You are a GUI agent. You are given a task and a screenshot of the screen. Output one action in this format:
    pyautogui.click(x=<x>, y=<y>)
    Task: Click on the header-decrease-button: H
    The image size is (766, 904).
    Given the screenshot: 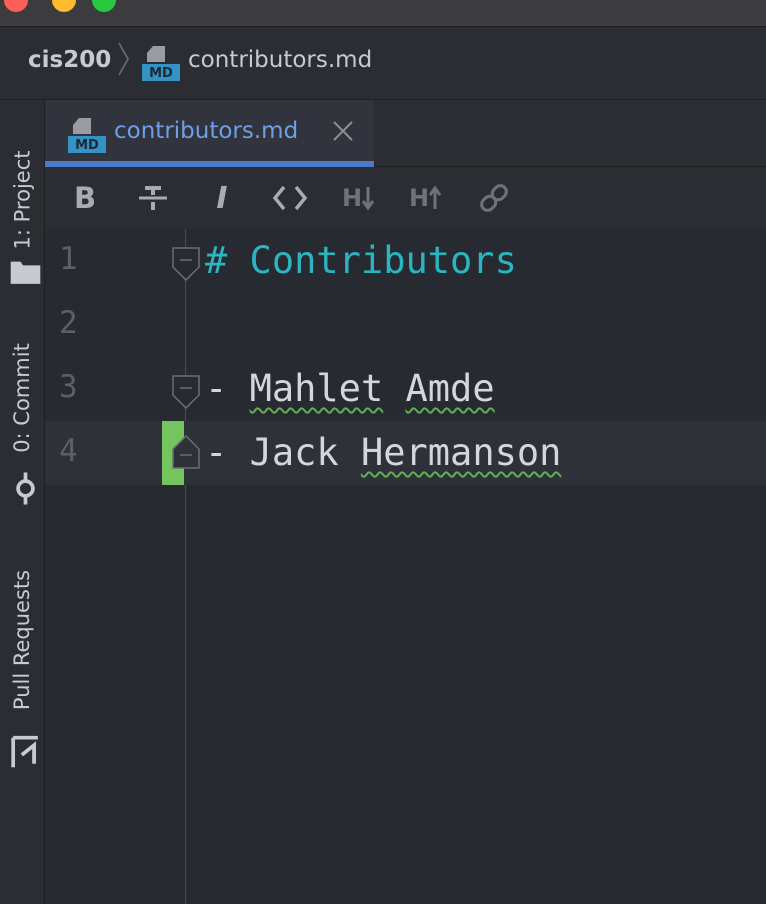 What is the action you would take?
    pyautogui.click(x=358, y=198)
    